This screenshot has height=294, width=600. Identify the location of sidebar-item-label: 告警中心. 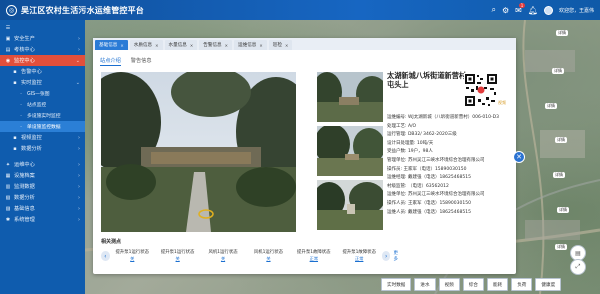
(31, 72).